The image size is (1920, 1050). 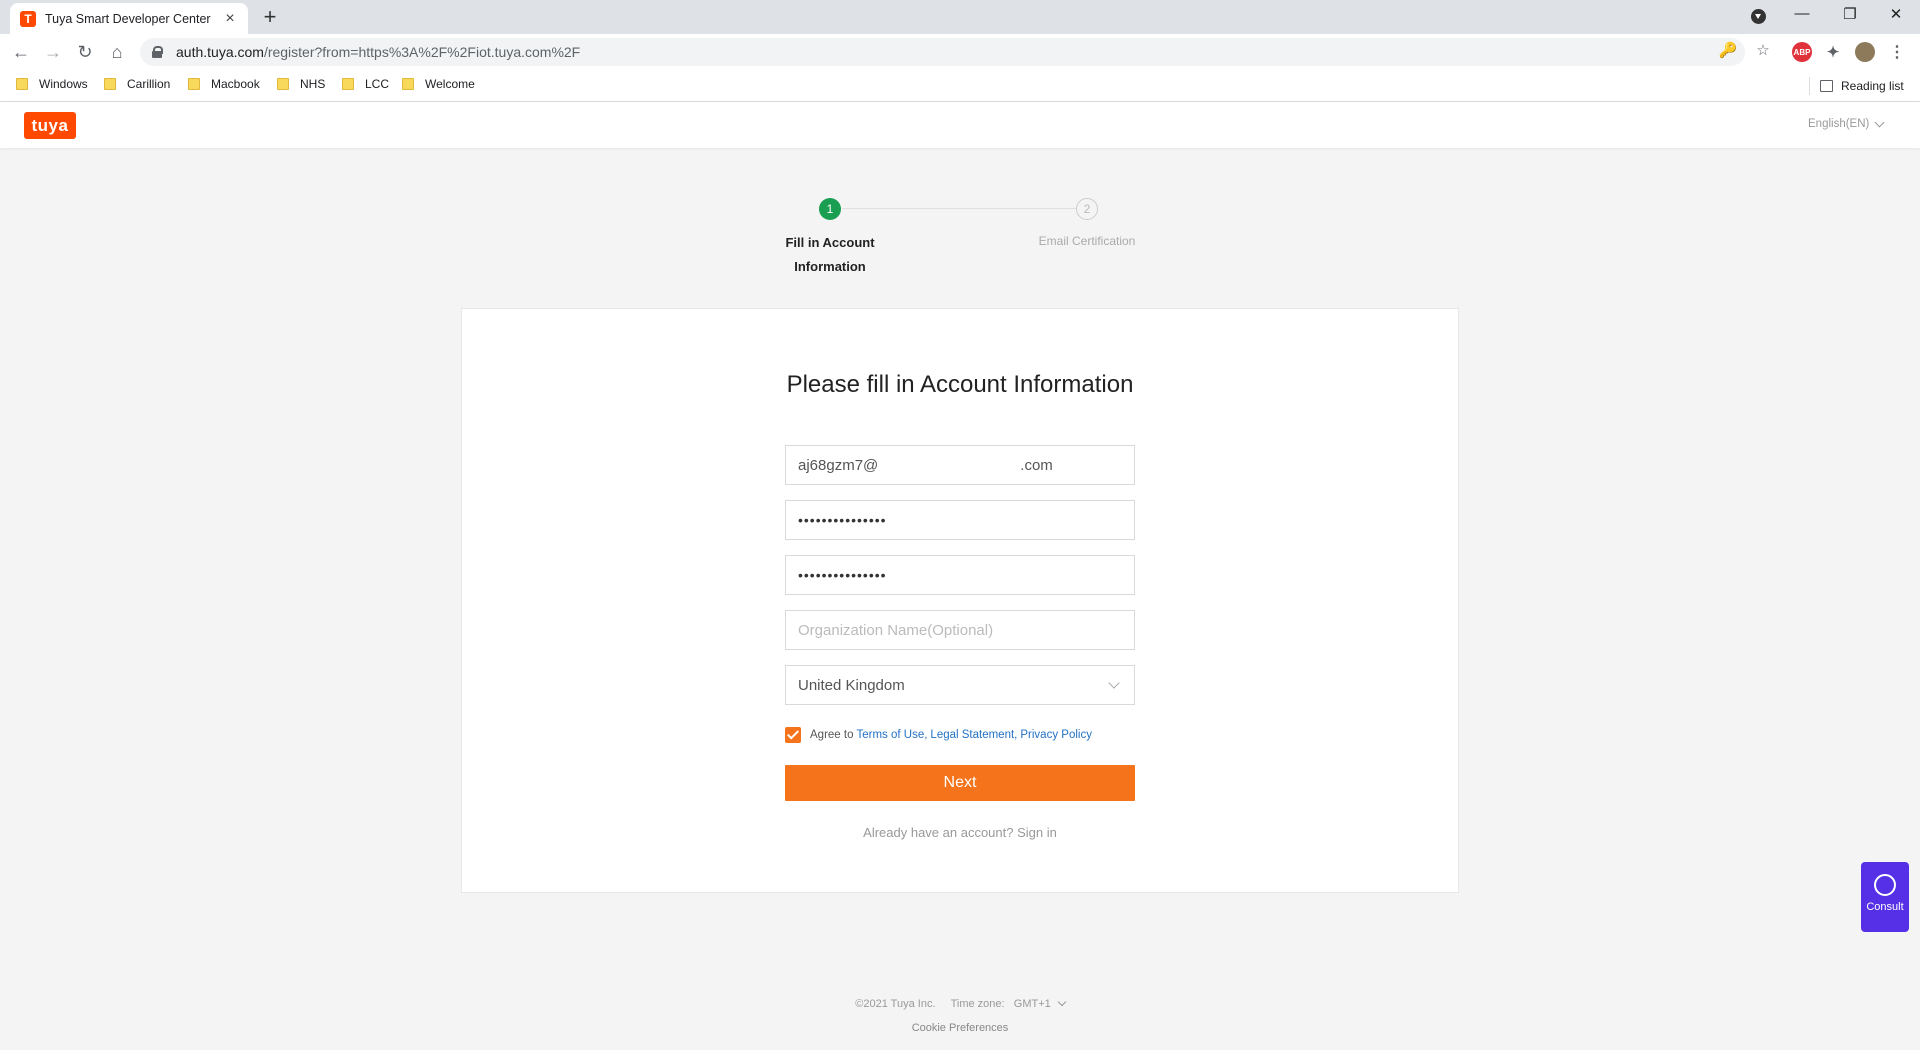 What do you see at coordinates (230, 19) in the screenshot?
I see `tab-close-icon: ×` at bounding box center [230, 19].